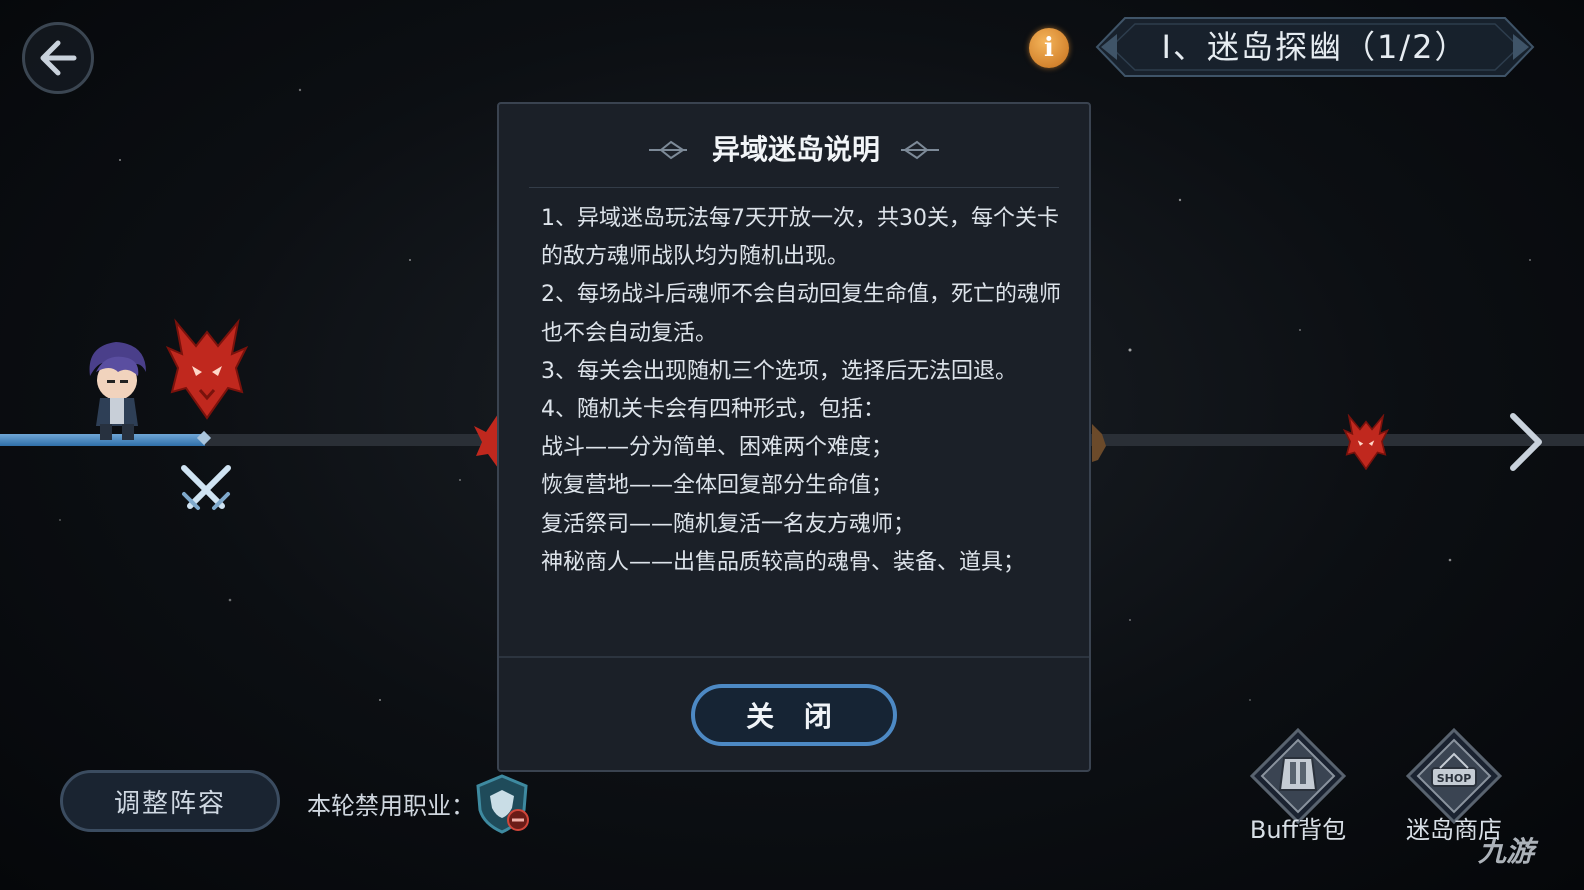  Describe the element at coordinates (801, 314) in the screenshot. I see `rule-line: 2、每场战斗后魂师不会自动回复生命值，死亡的魂师也不会自动复活。` at that location.